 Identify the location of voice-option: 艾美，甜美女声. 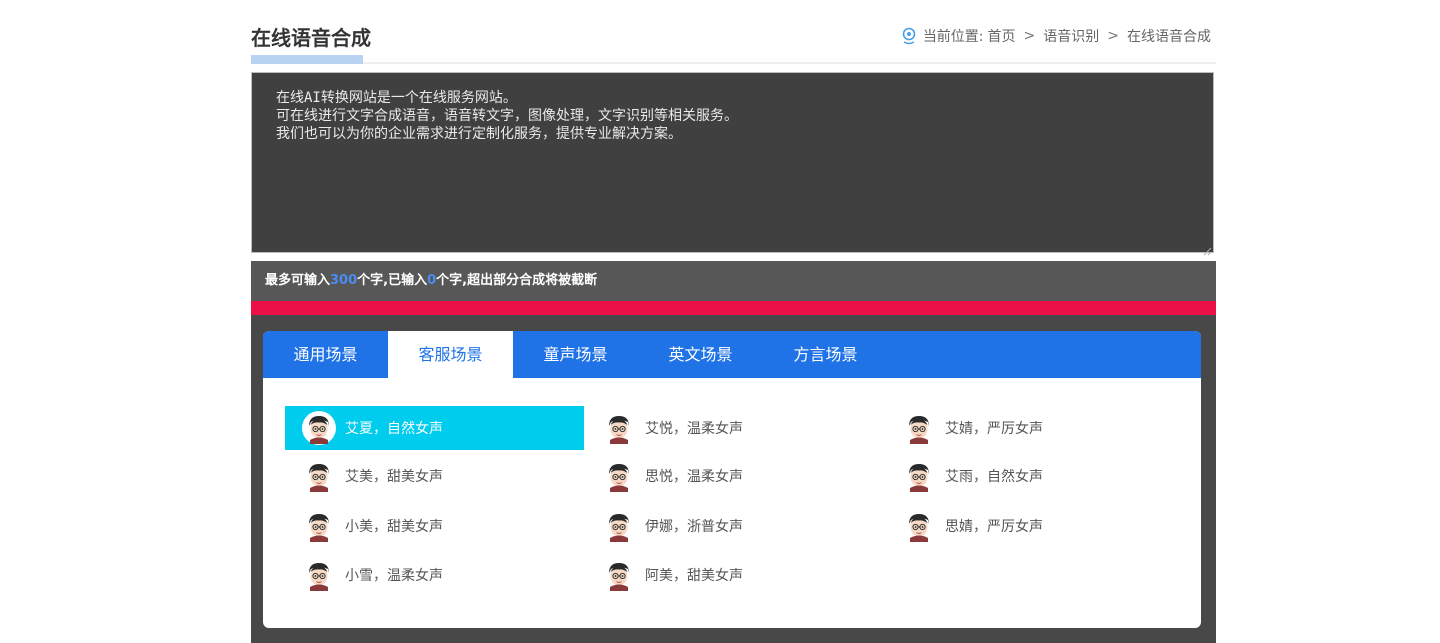
(434, 476).